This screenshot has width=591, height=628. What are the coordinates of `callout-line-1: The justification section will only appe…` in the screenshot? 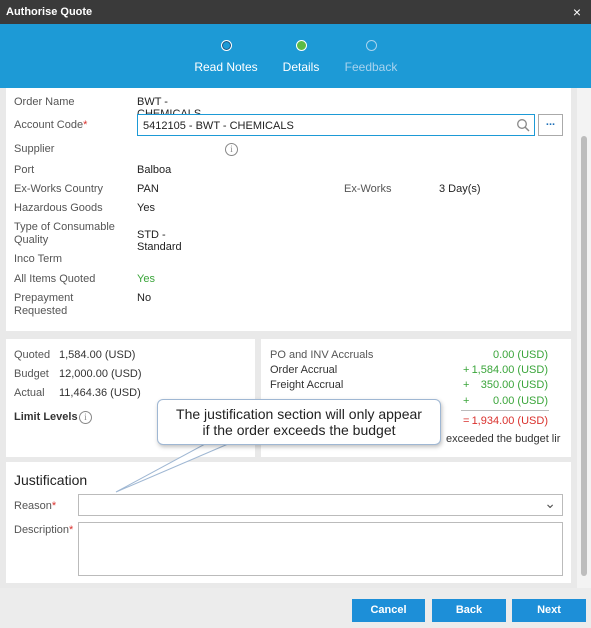 It's located at (299, 414).